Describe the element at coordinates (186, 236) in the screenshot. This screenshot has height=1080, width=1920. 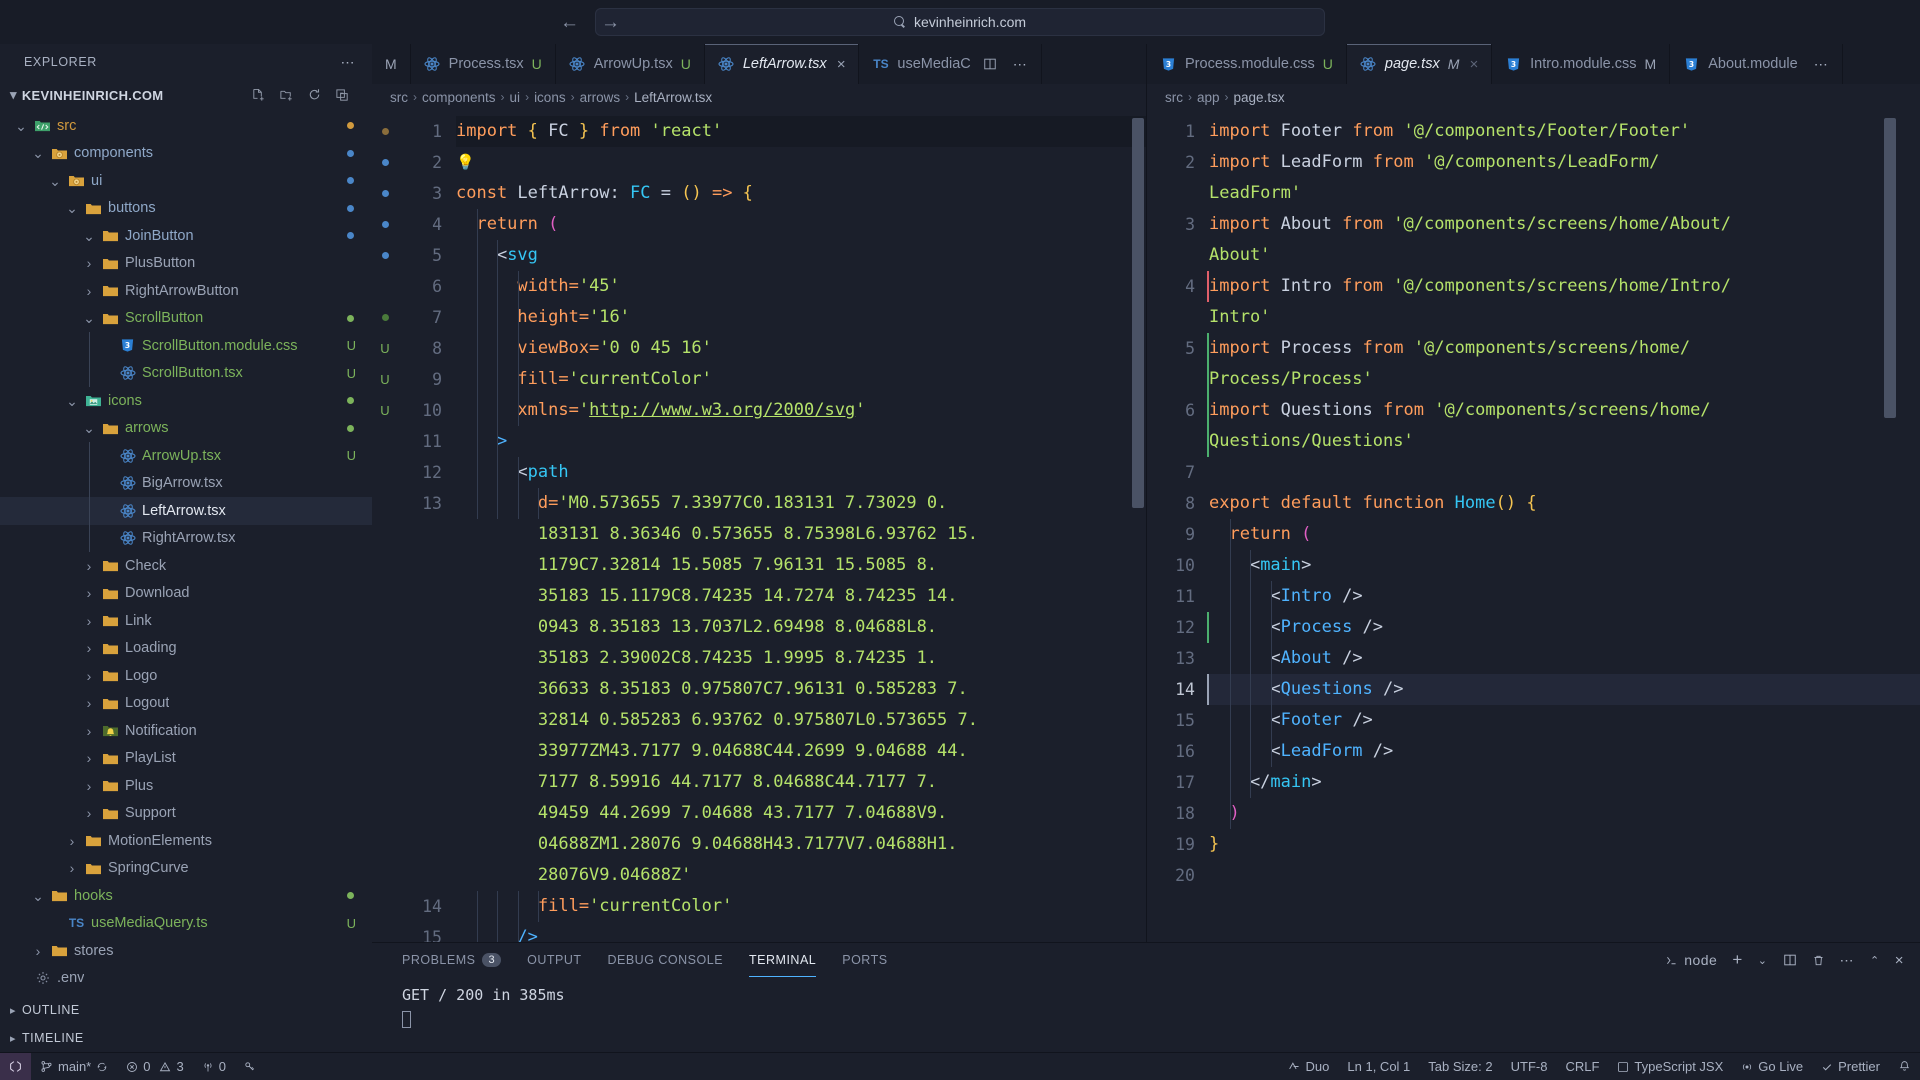
I see `tree-item-joinbutton: ⌄ JoinButton` at that location.